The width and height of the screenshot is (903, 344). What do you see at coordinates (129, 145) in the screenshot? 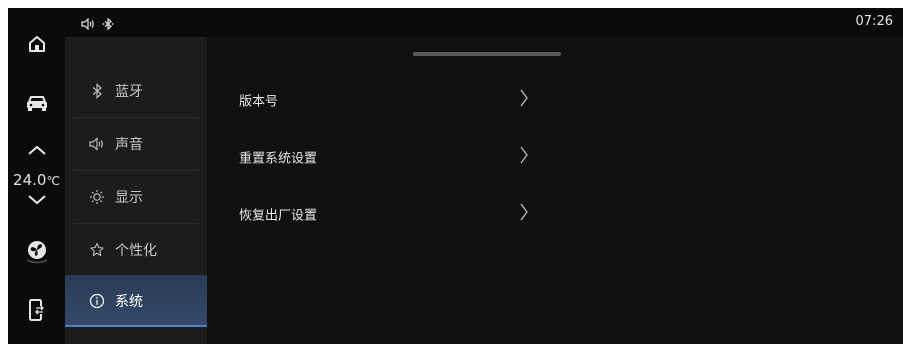
I see `sidebar-item-label: 声音` at bounding box center [129, 145].